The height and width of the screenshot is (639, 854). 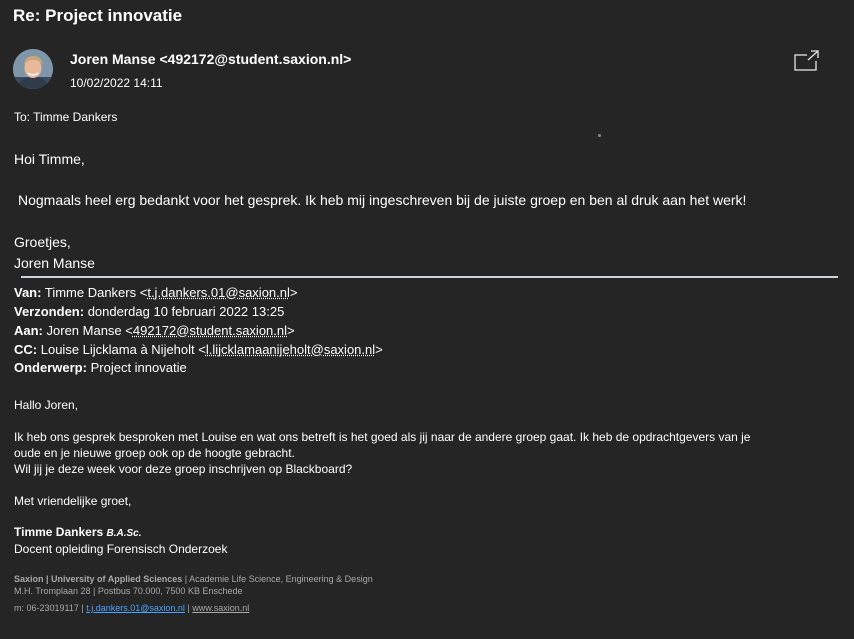 What do you see at coordinates (98, 15) in the screenshot?
I see `email-subject: Re: Project innovatie` at bounding box center [98, 15].